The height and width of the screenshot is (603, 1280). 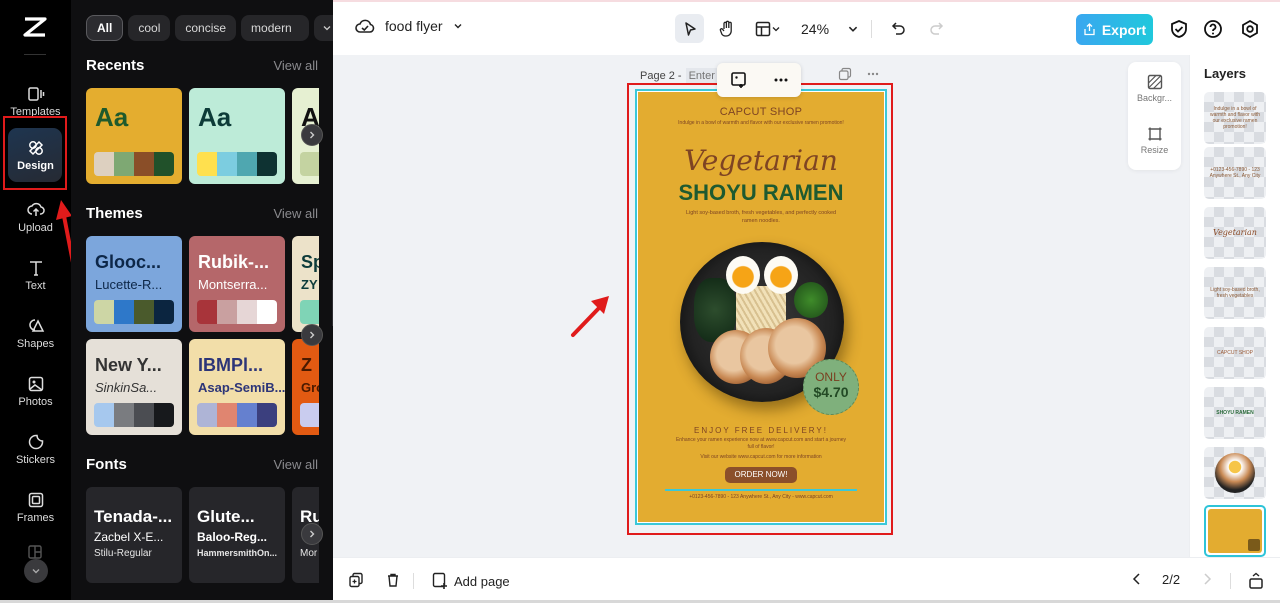 I want to click on themes-view-all-link: View all, so click(x=295, y=213).